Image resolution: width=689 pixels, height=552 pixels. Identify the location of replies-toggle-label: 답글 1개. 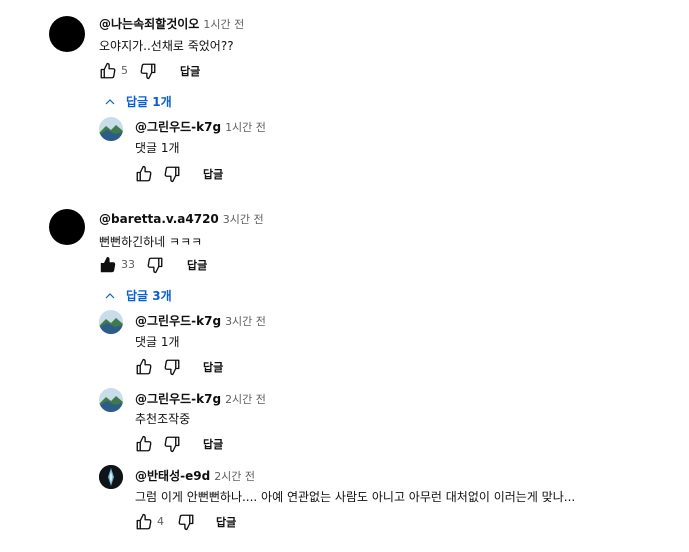
(149, 102).